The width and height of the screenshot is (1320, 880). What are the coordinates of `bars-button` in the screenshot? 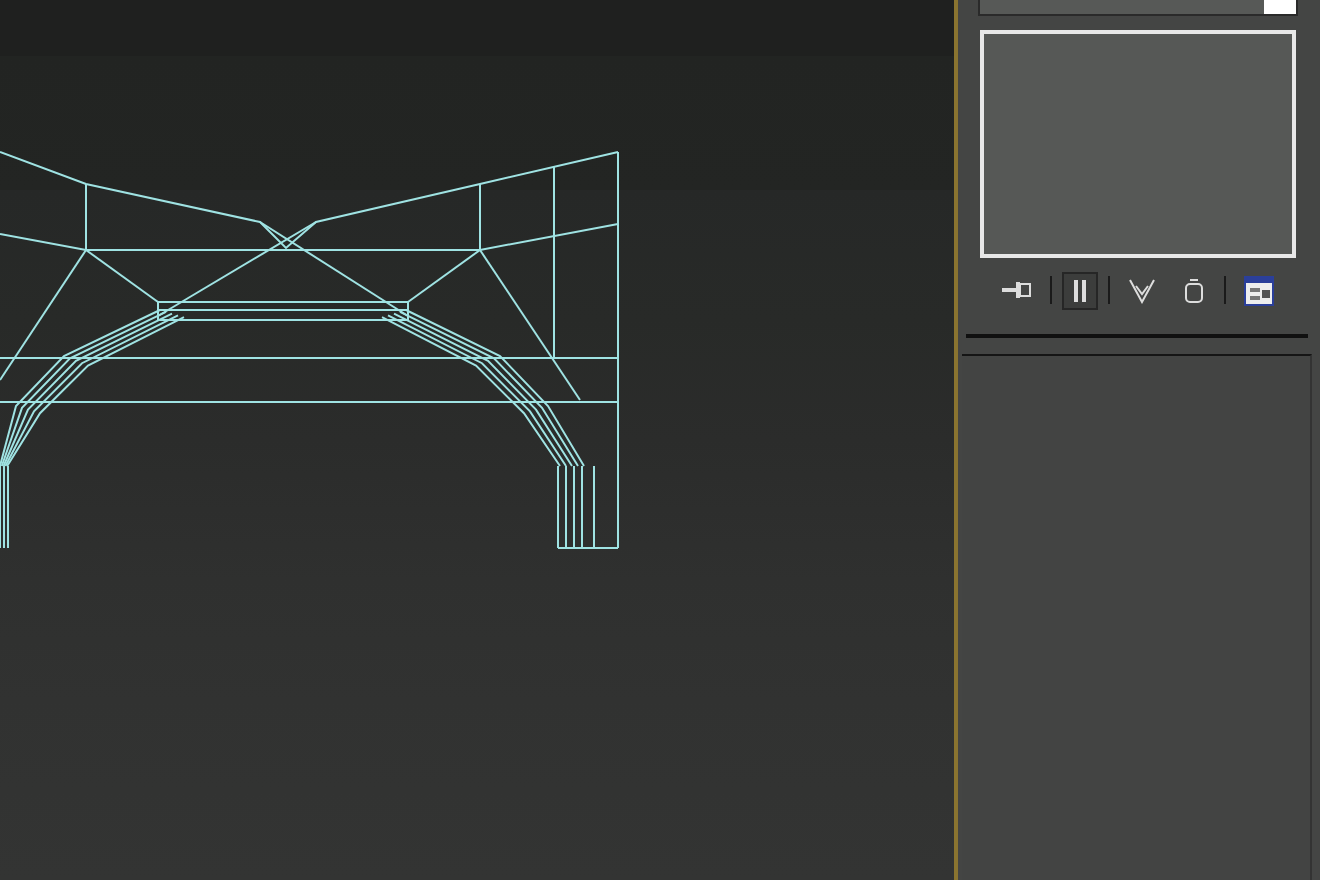 It's located at (1080, 290).